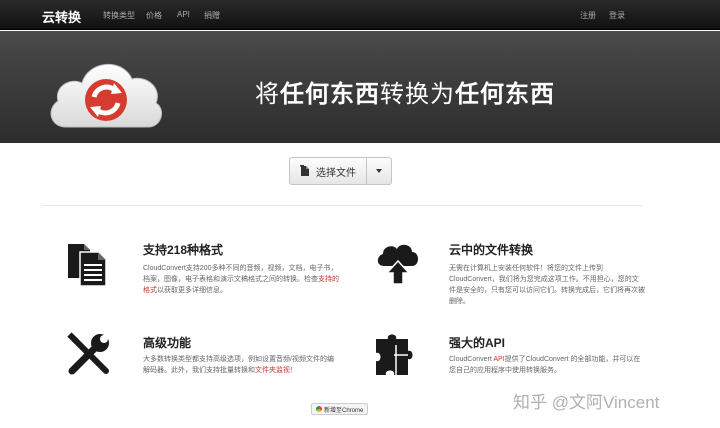 This screenshot has height=428, width=720. Describe the element at coordinates (272, 370) in the screenshot. I see `folder-monitoring-link: 文件夹监视` at that location.